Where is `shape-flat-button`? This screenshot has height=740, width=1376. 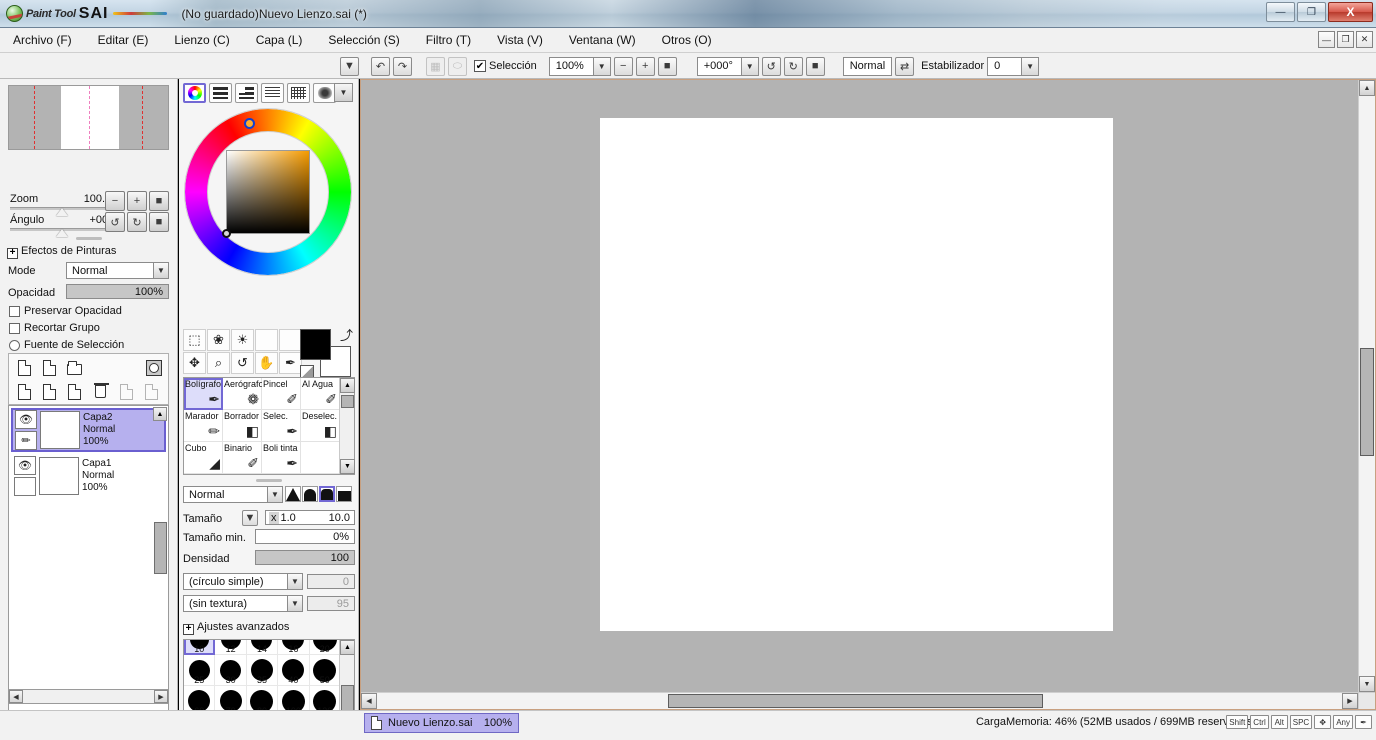
shape-flat-button is located at coordinates (344, 494).